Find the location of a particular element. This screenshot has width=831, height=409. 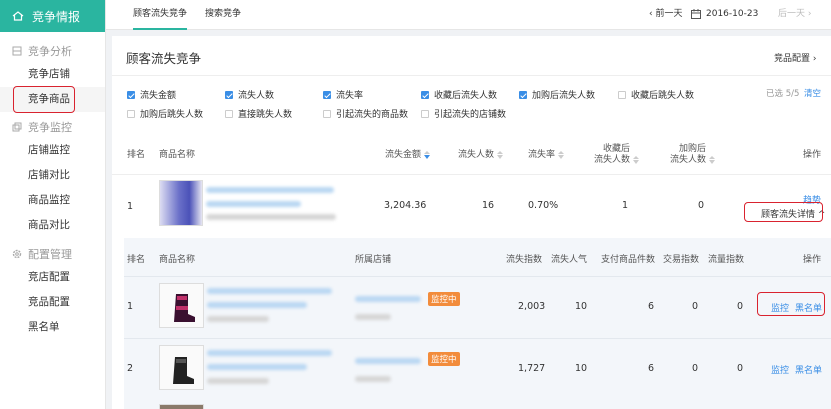

sub-col-rank: 排名 is located at coordinates (136, 260).